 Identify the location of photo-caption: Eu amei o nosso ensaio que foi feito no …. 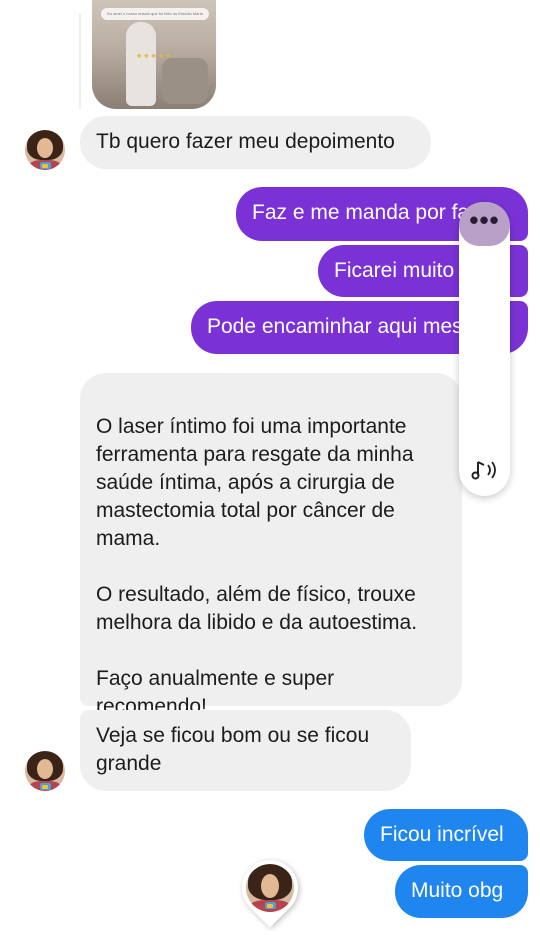
(155, 14).